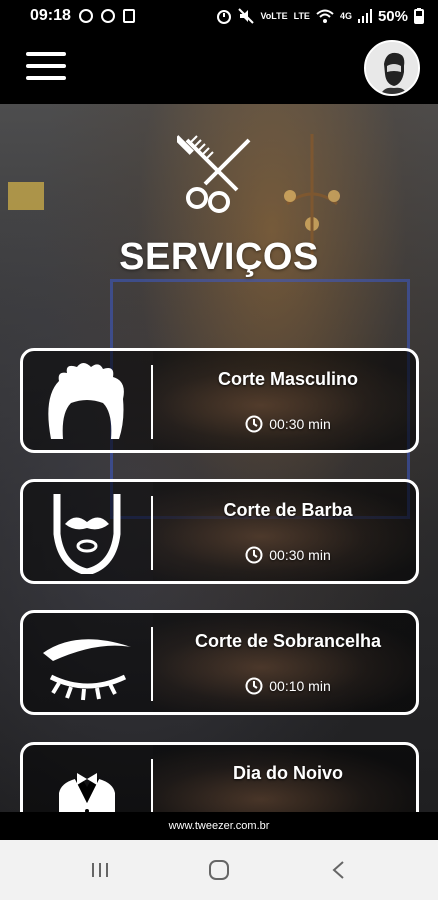 This screenshot has width=438, height=900. Describe the element at coordinates (86, 401) in the screenshot. I see `hair-icon` at that location.